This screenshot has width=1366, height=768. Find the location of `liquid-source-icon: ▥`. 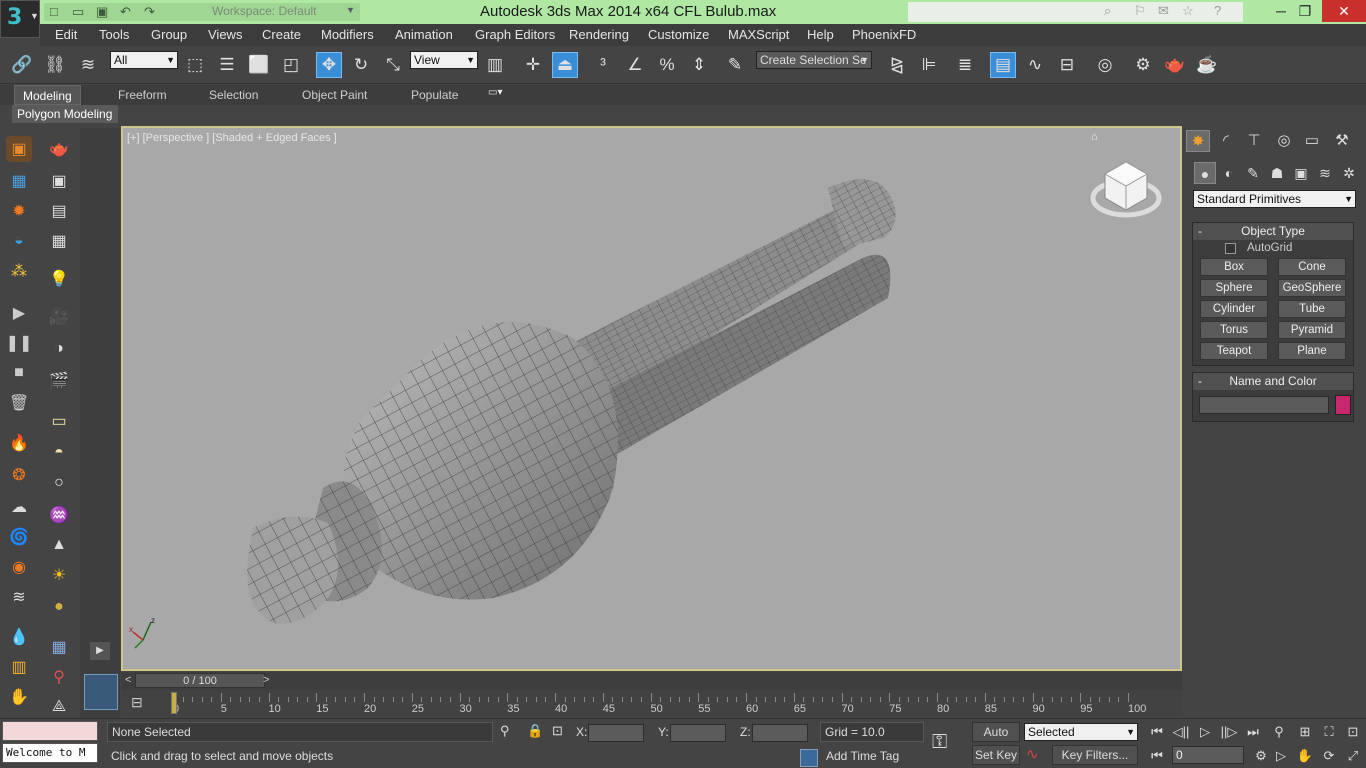

liquid-source-icon: ▥ is located at coordinates (19, 667).